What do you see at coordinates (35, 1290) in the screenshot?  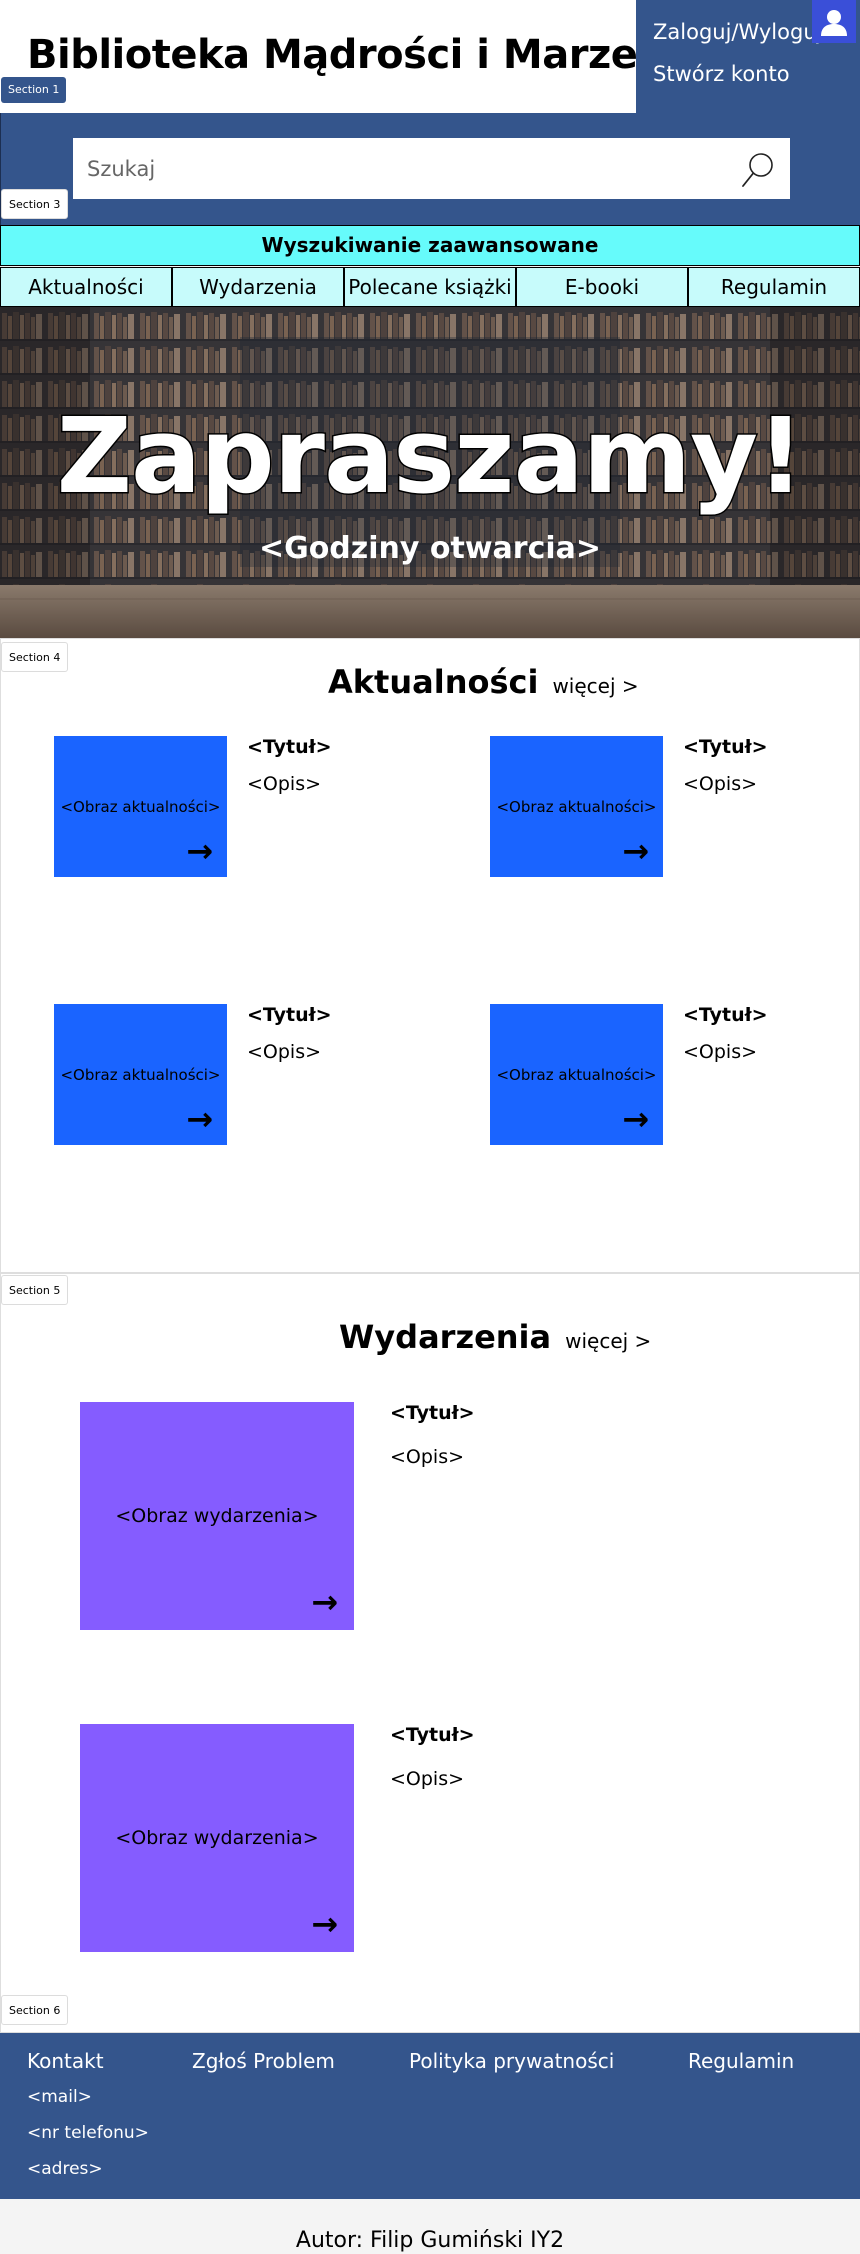 I see `section-label: Section 5` at bounding box center [35, 1290].